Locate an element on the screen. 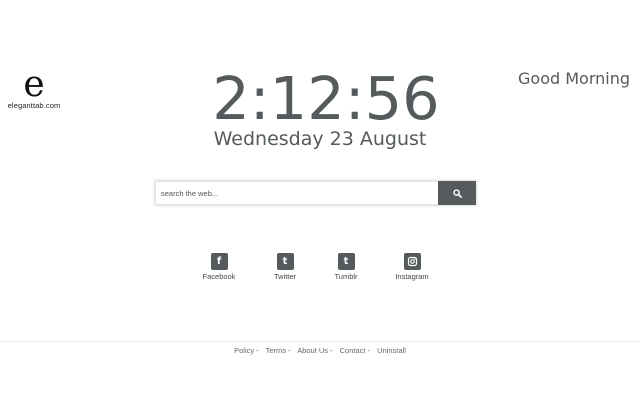  search-input is located at coordinates (296, 193).